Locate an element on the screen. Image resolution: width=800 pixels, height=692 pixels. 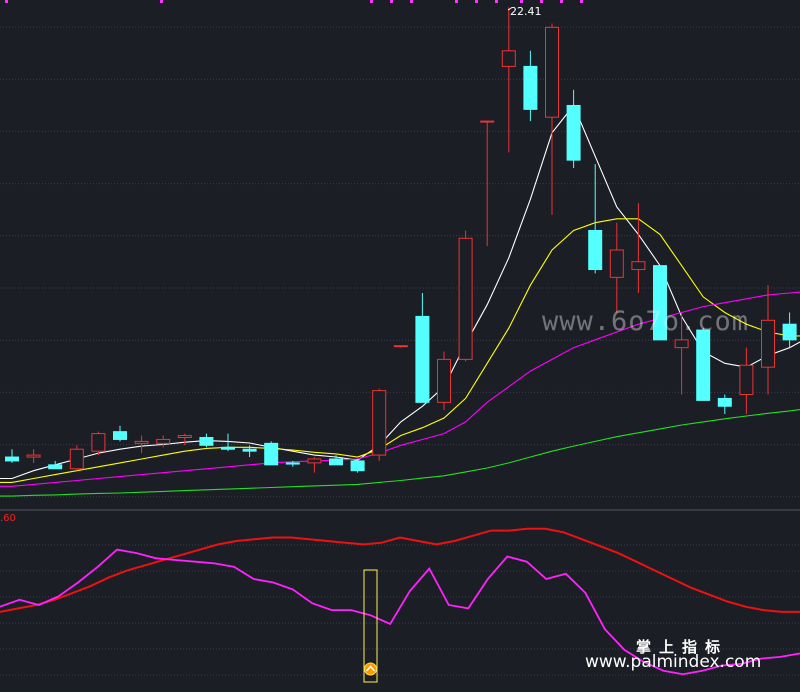
watermark-top: www.6o7o.com is located at coordinates (645, 321).